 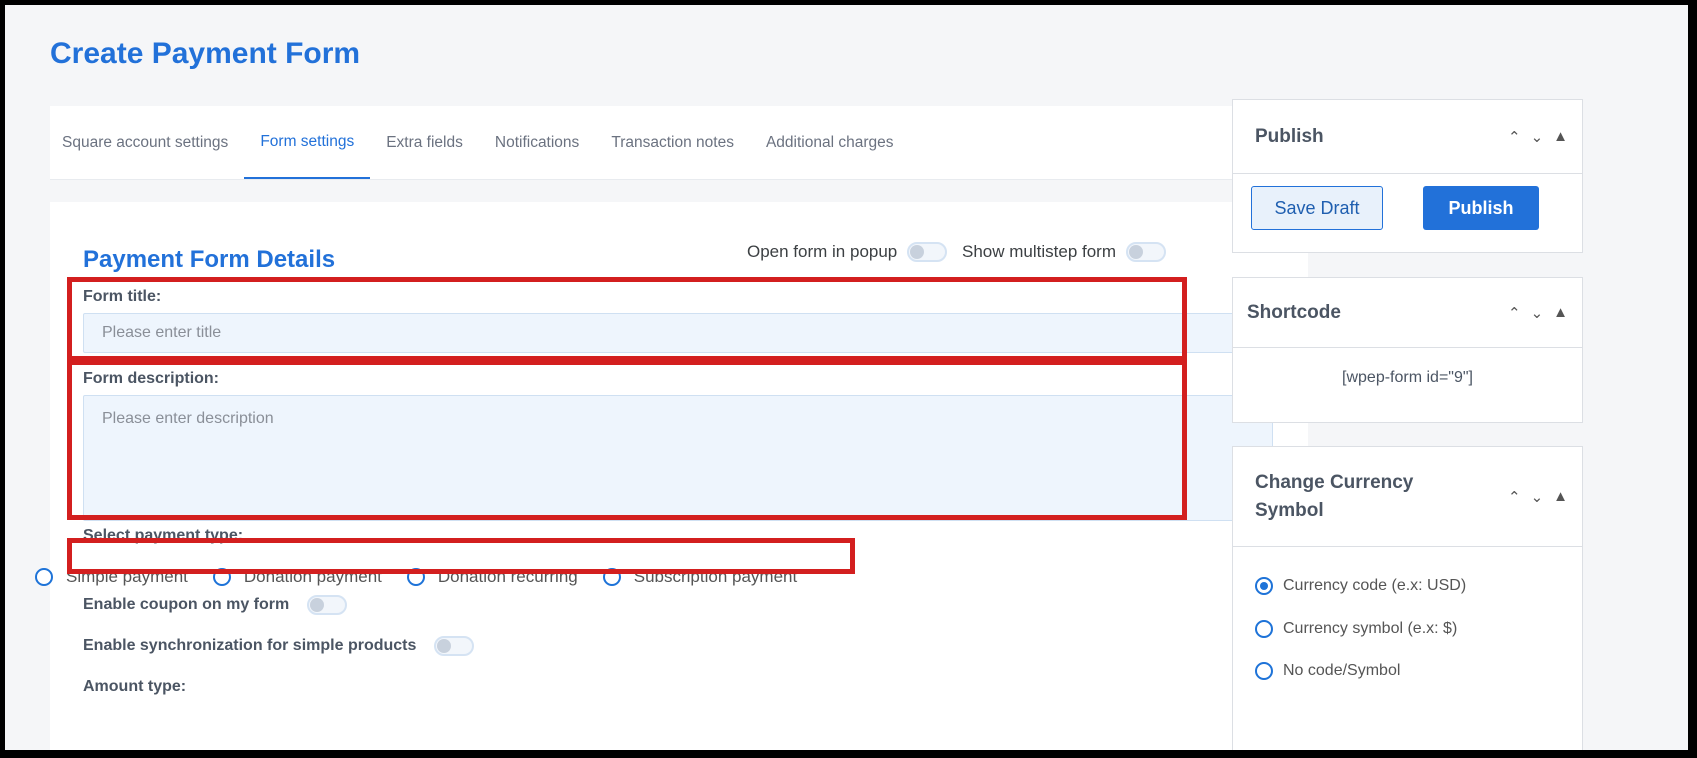 I want to click on tab-additional-charges: Additional charges, so click(x=830, y=142).